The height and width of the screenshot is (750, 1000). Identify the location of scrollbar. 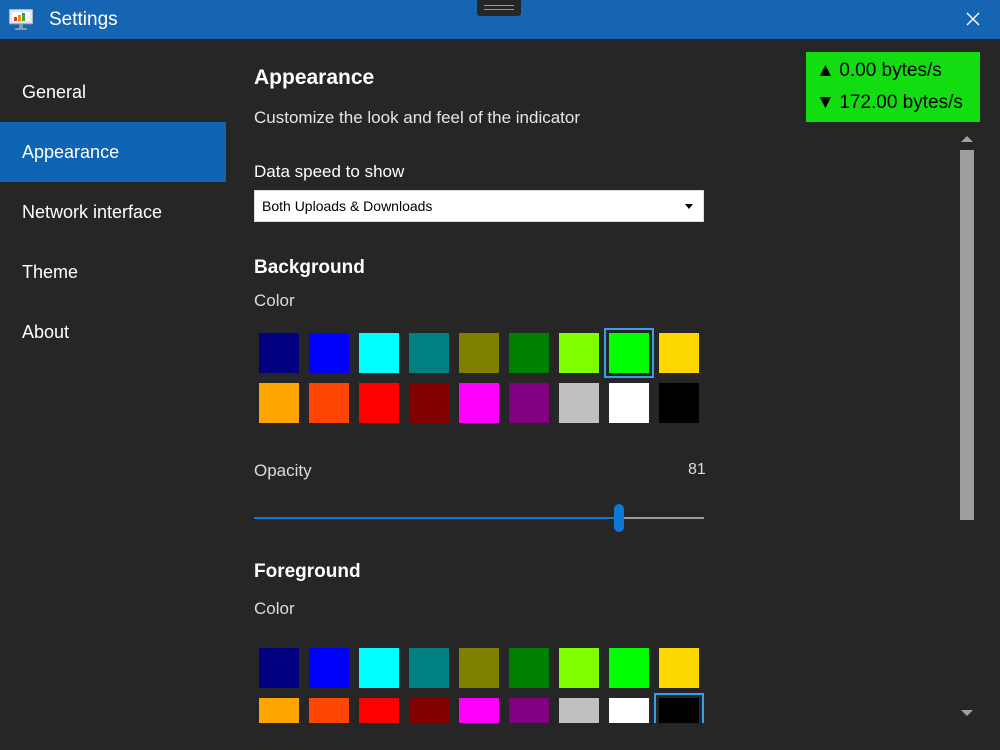
(967, 428).